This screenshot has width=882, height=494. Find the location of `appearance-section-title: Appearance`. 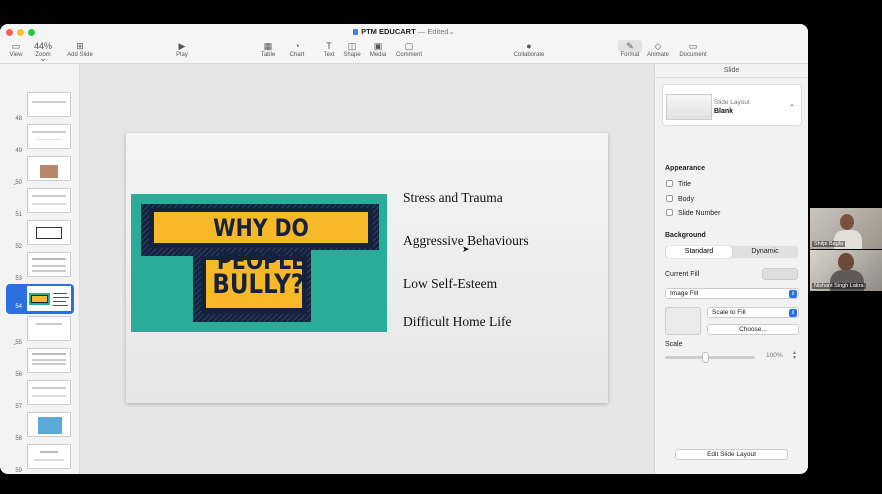

appearance-section-title: Appearance is located at coordinates (685, 168).